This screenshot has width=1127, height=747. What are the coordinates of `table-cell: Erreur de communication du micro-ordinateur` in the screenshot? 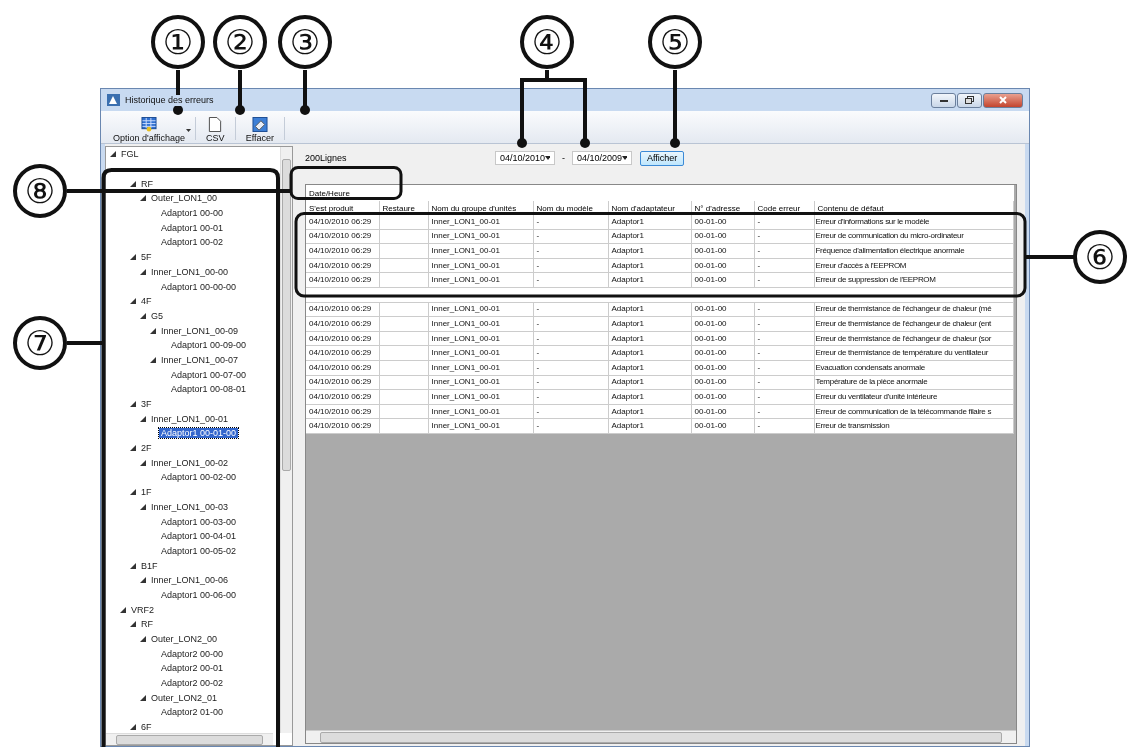 It's located at (889, 236).